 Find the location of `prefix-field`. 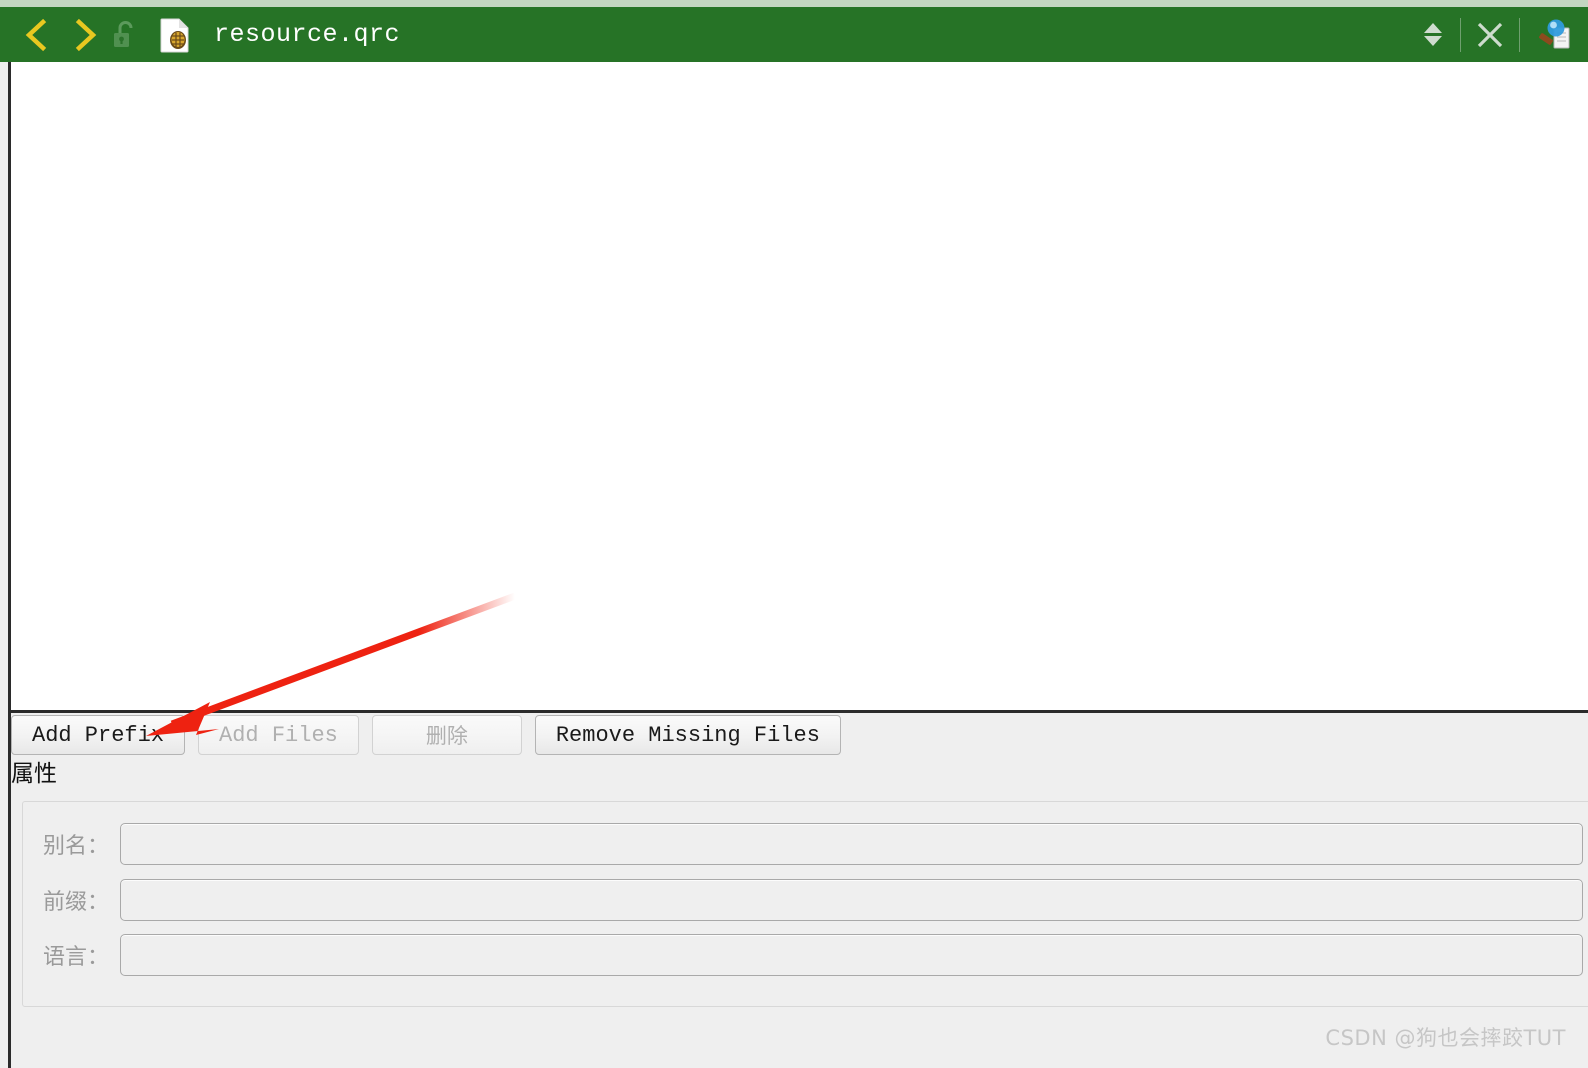

prefix-field is located at coordinates (851, 900).